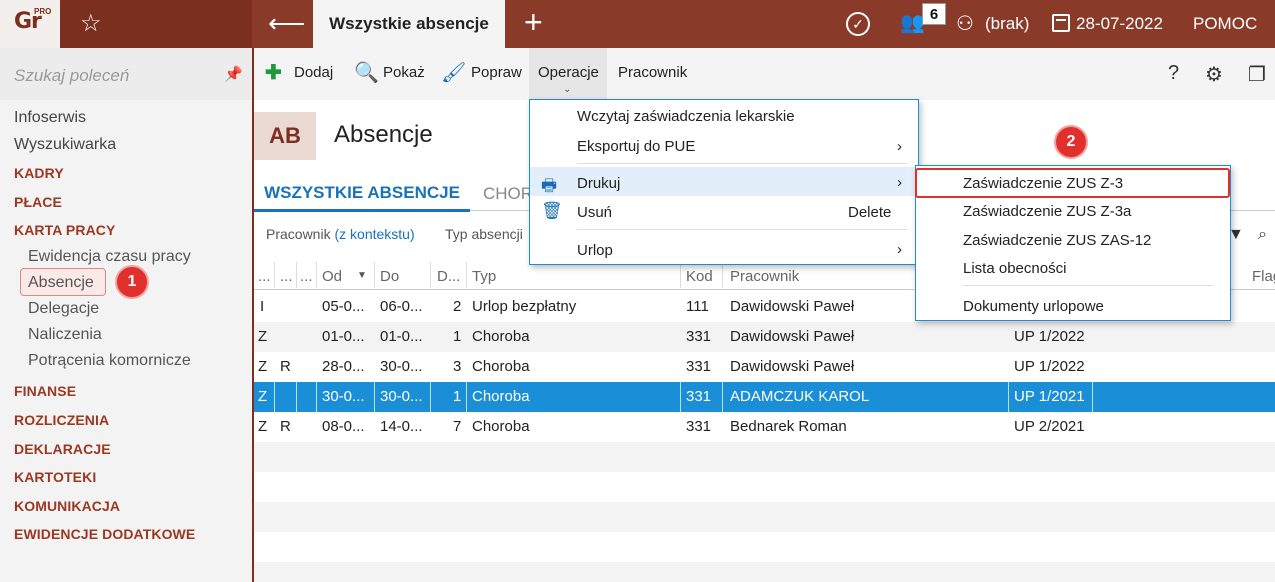 This screenshot has width=1275, height=582. What do you see at coordinates (652, 72) in the screenshot?
I see `employee-menu-button: Pracownik` at bounding box center [652, 72].